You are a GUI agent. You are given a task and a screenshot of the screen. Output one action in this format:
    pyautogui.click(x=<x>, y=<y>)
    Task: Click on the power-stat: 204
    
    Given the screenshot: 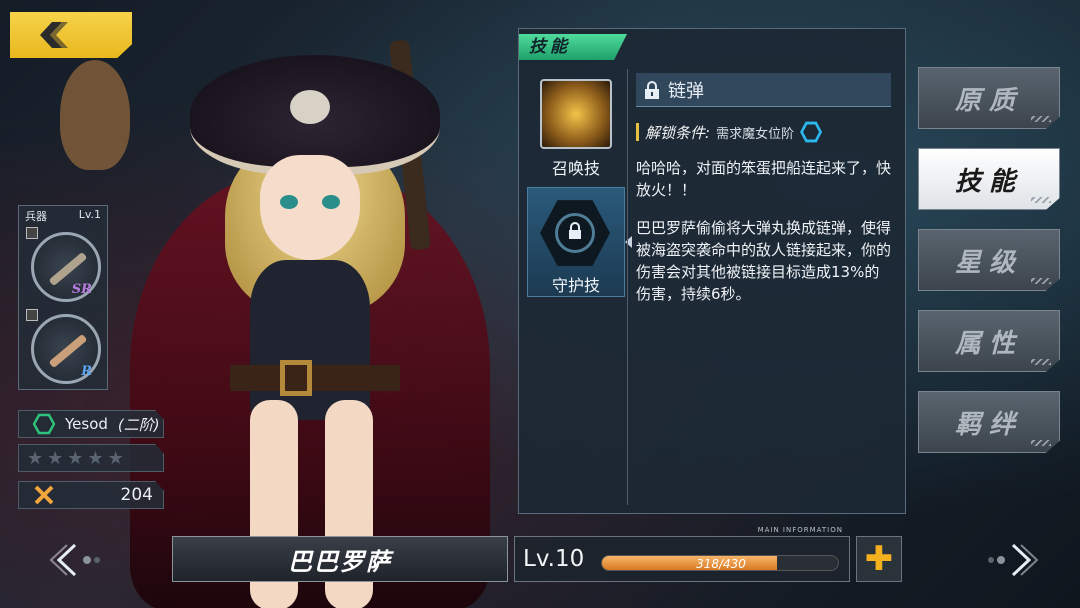 What is the action you would take?
    pyautogui.click(x=91, y=495)
    